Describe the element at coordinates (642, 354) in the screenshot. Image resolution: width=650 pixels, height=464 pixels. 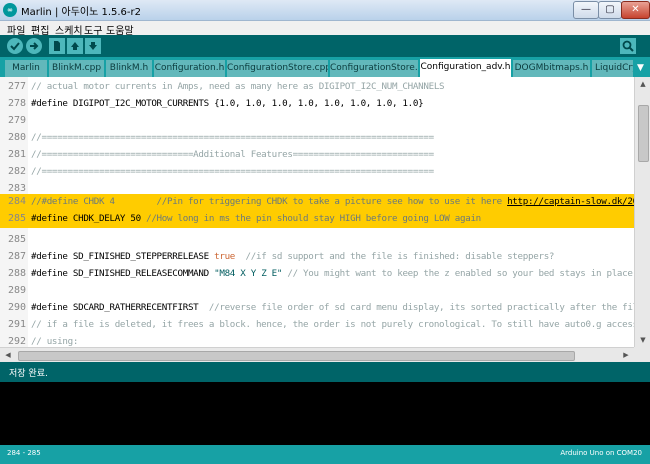
I see `scrollbar-corner` at that location.